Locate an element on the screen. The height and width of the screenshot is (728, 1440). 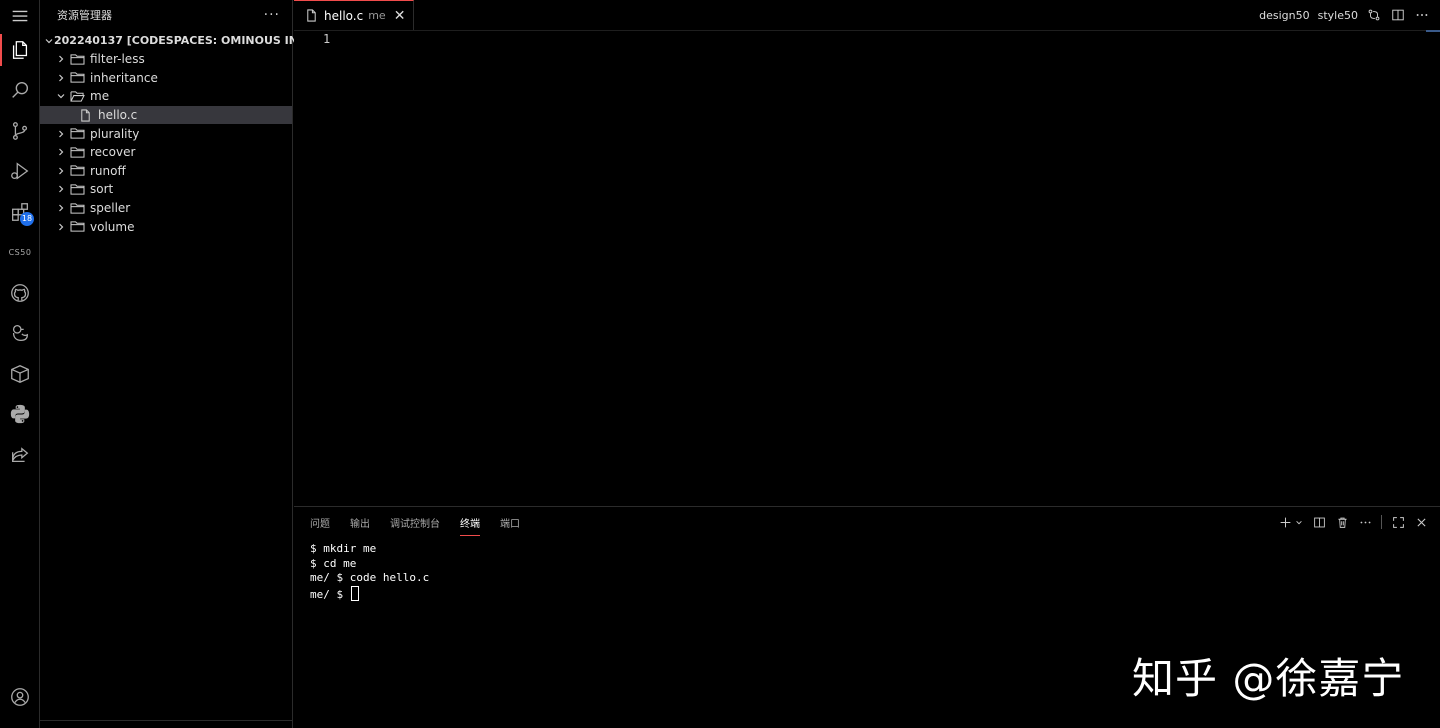
editor-actions: design50 style50 is located at coordinates (1344, 15).